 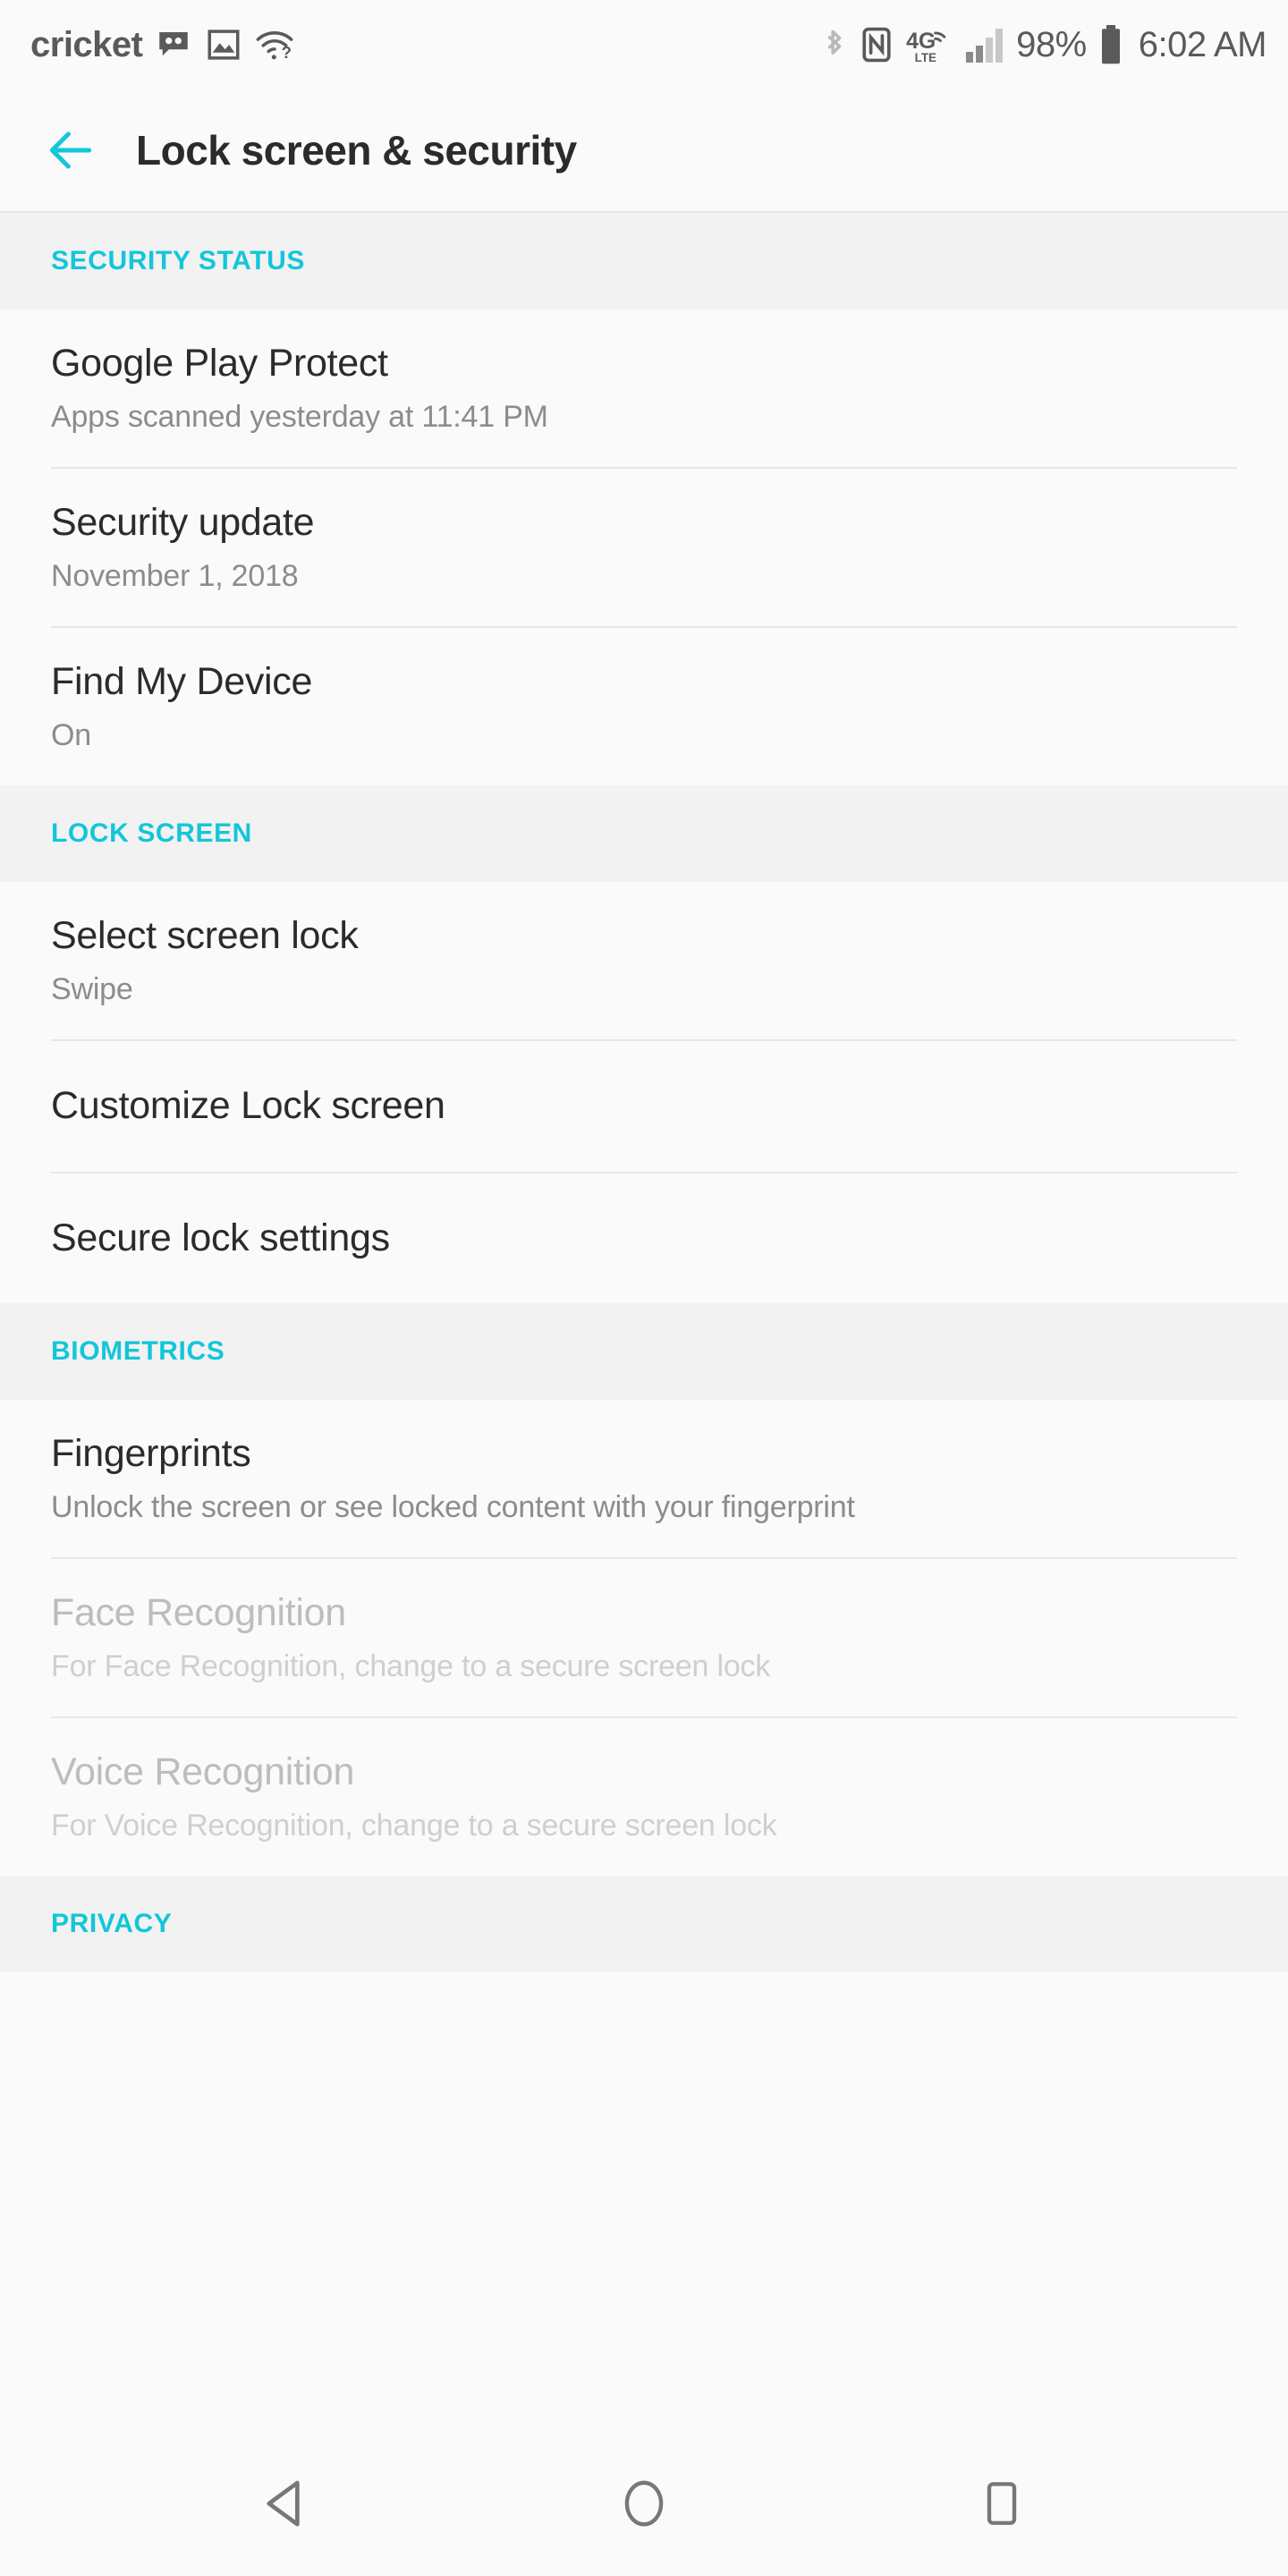 I want to click on nav-home-button, so click(x=644, y=2503).